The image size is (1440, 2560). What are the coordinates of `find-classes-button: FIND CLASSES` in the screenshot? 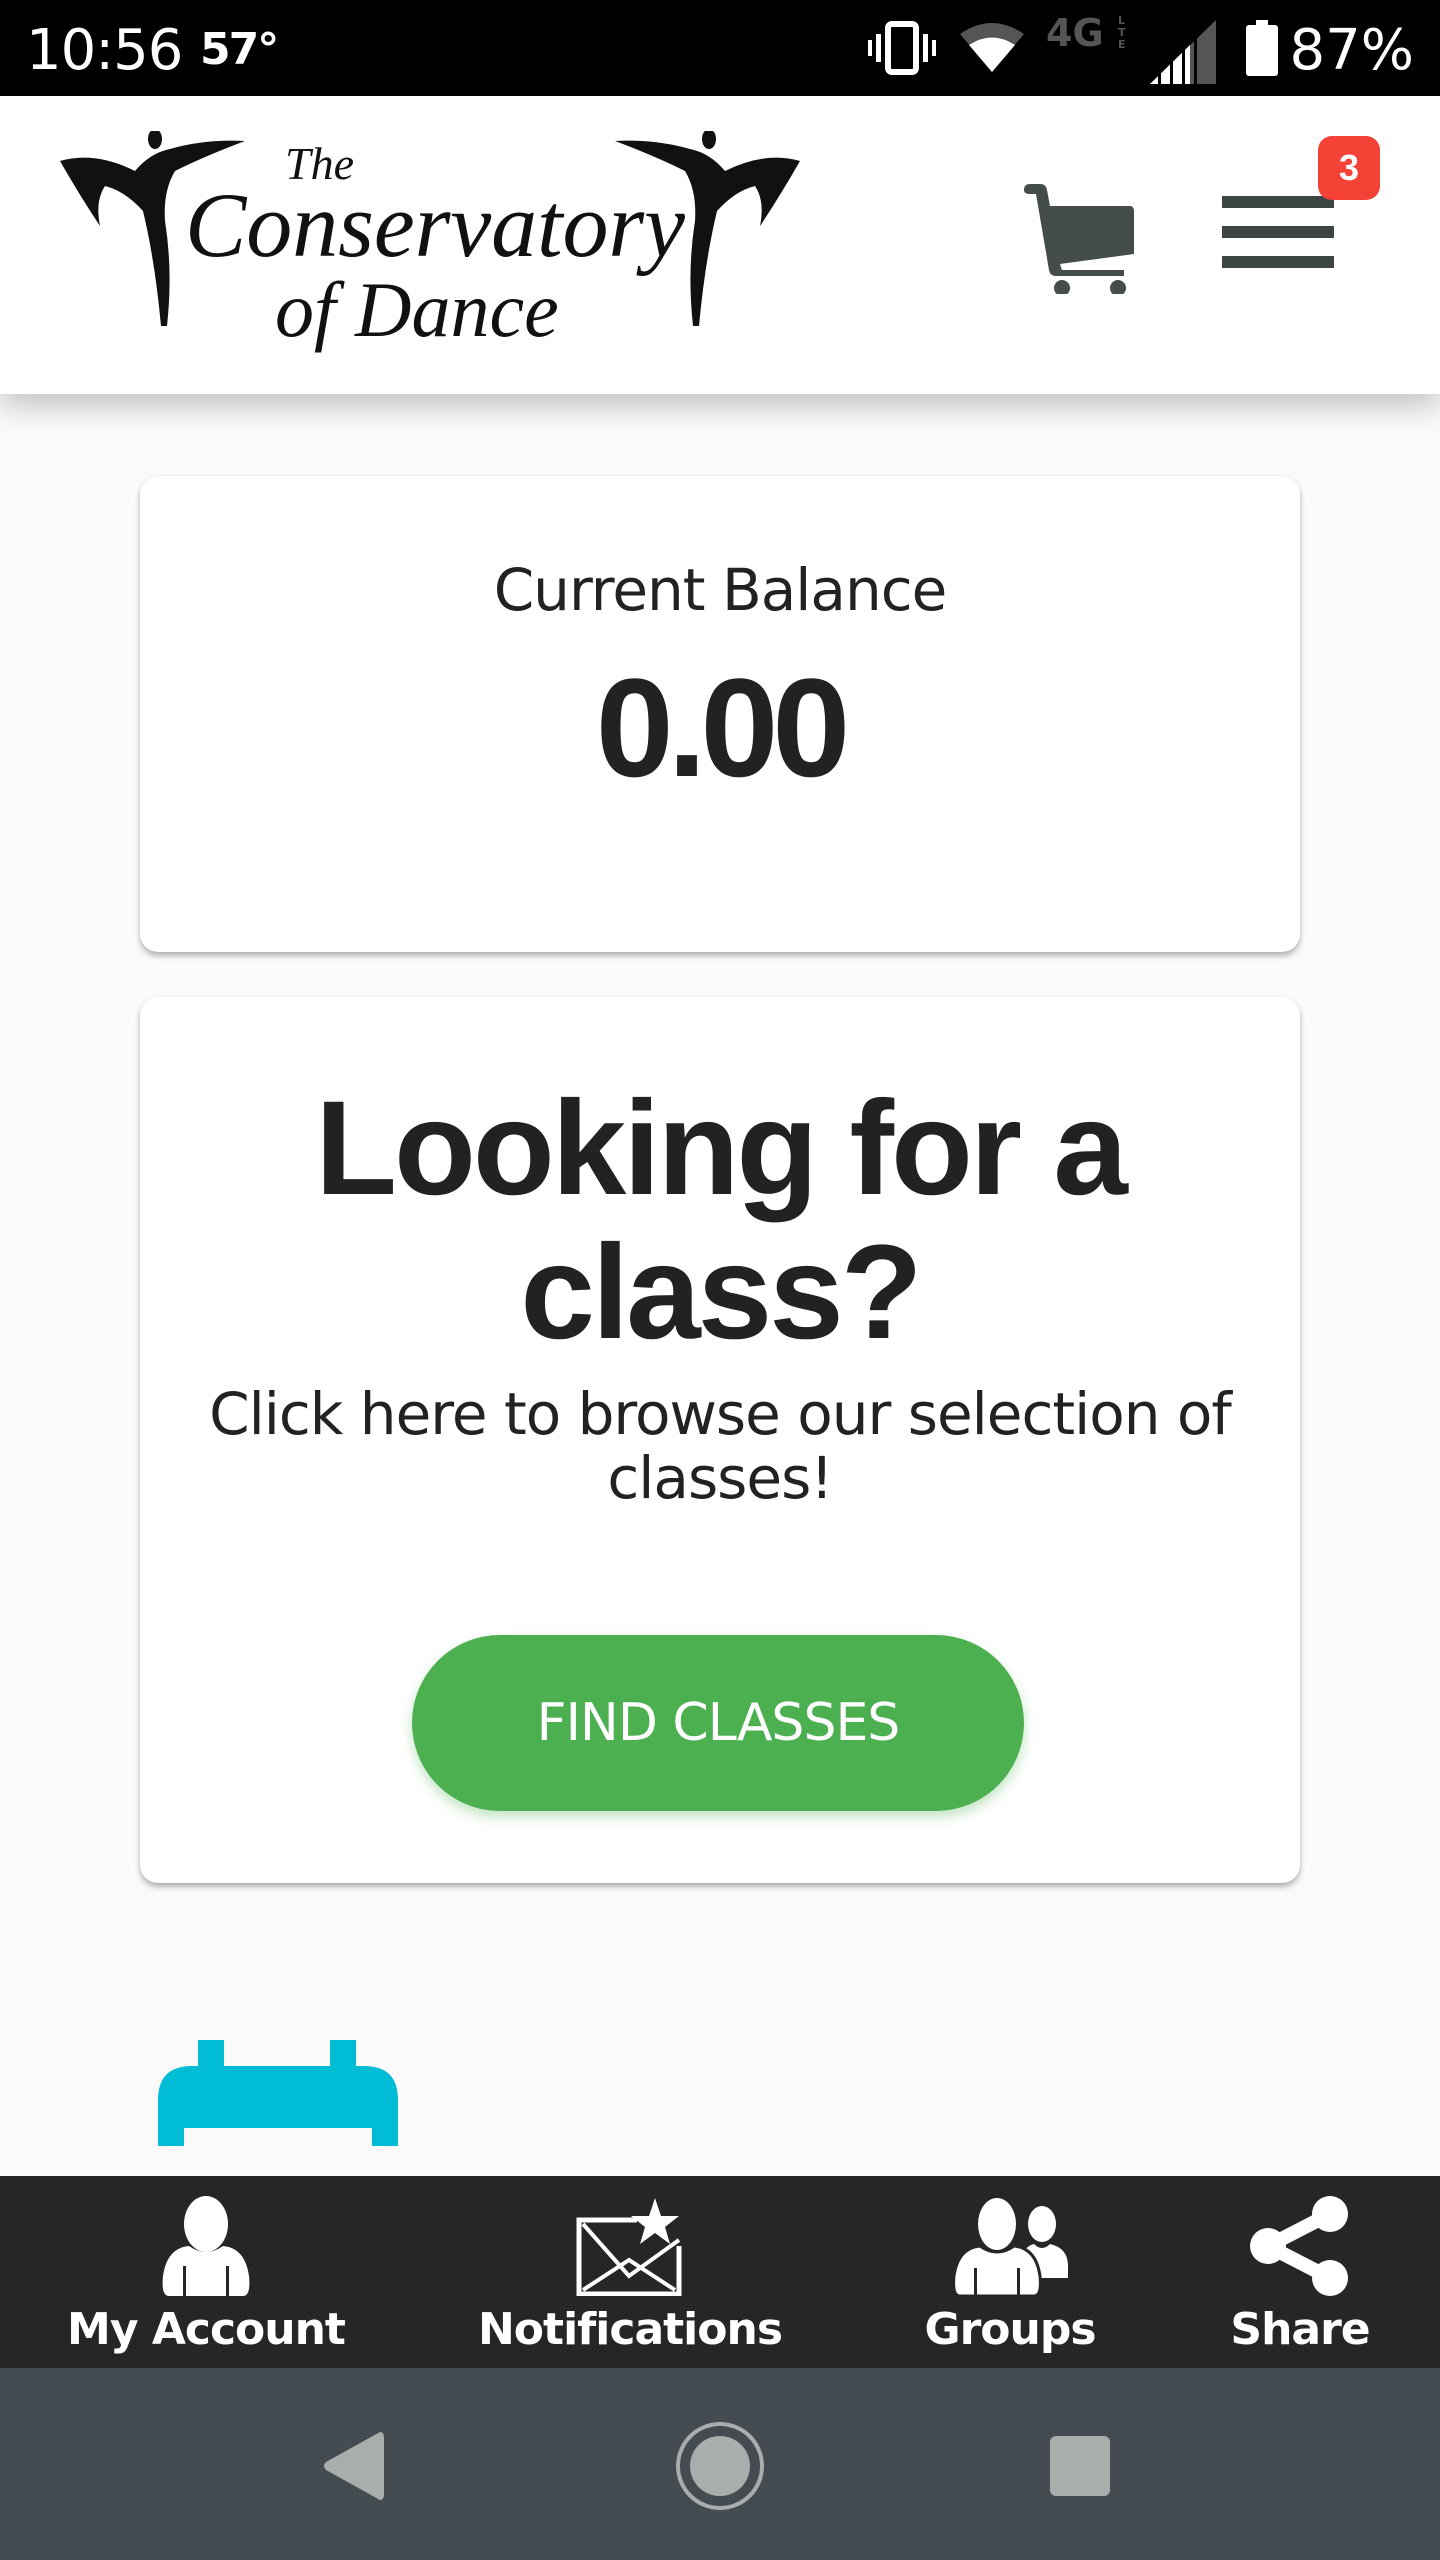 It's located at (718, 1723).